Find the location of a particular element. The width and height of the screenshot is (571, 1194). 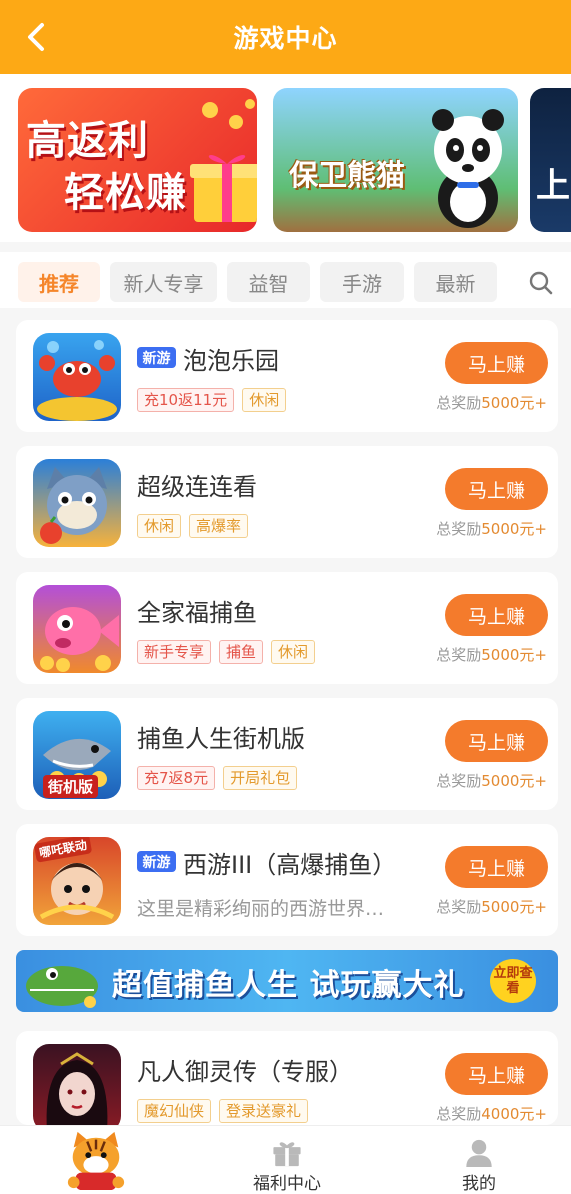

game-tag: 充10返11元 is located at coordinates (186, 400).